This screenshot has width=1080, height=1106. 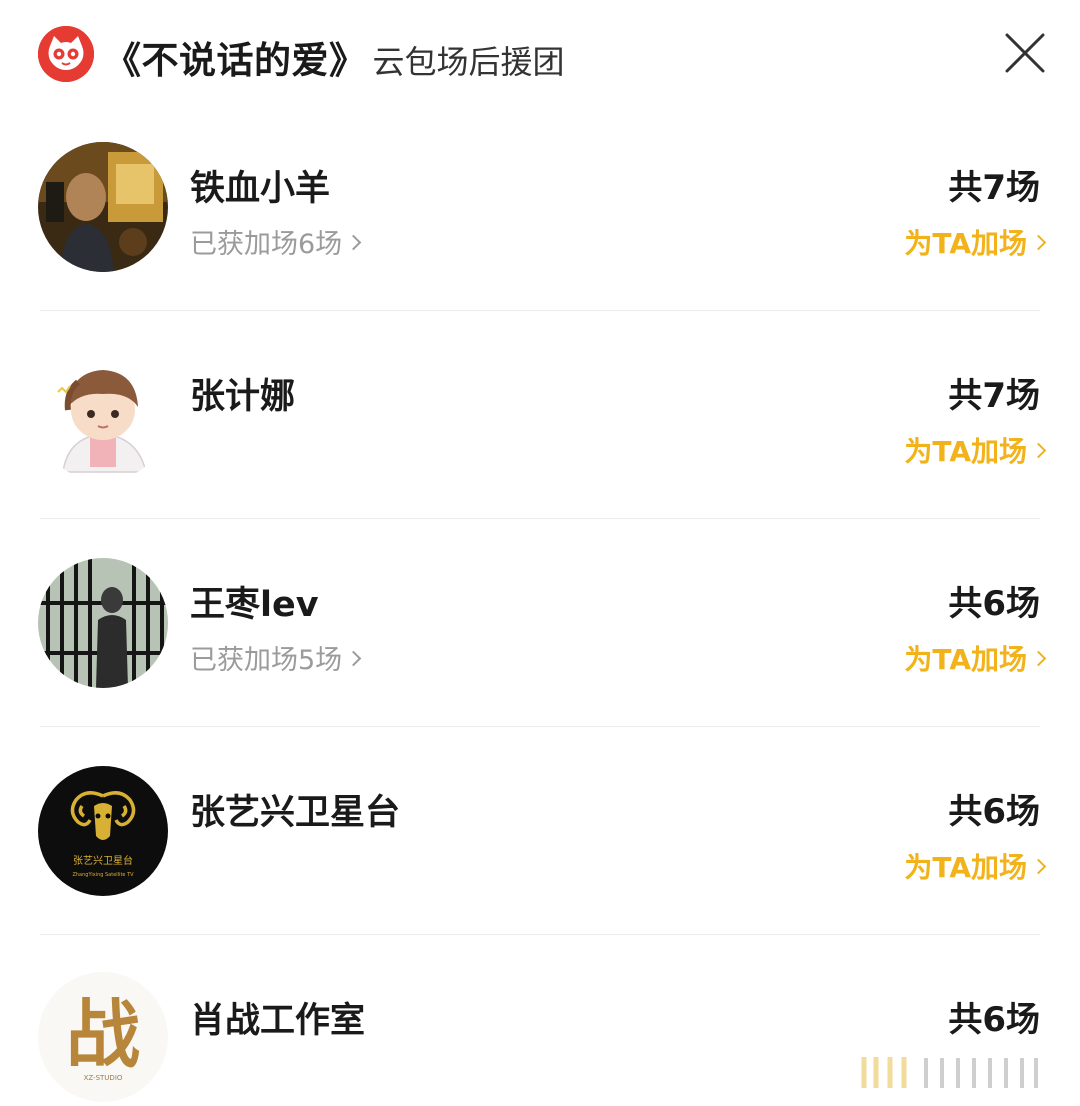 What do you see at coordinates (243, 397) in the screenshot?
I see `supporter-name: 张计娜` at bounding box center [243, 397].